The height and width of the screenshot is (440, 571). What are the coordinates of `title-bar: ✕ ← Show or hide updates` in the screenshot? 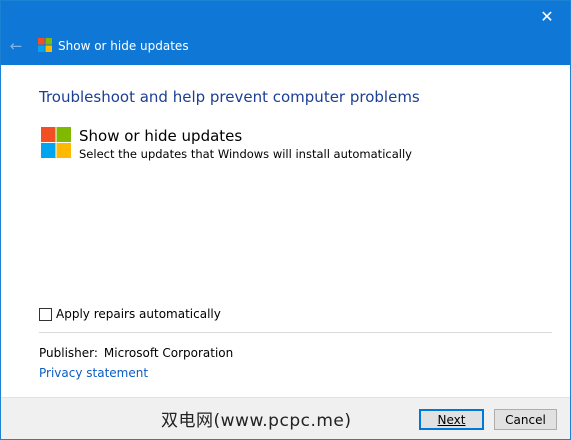 It's located at (285, 33).